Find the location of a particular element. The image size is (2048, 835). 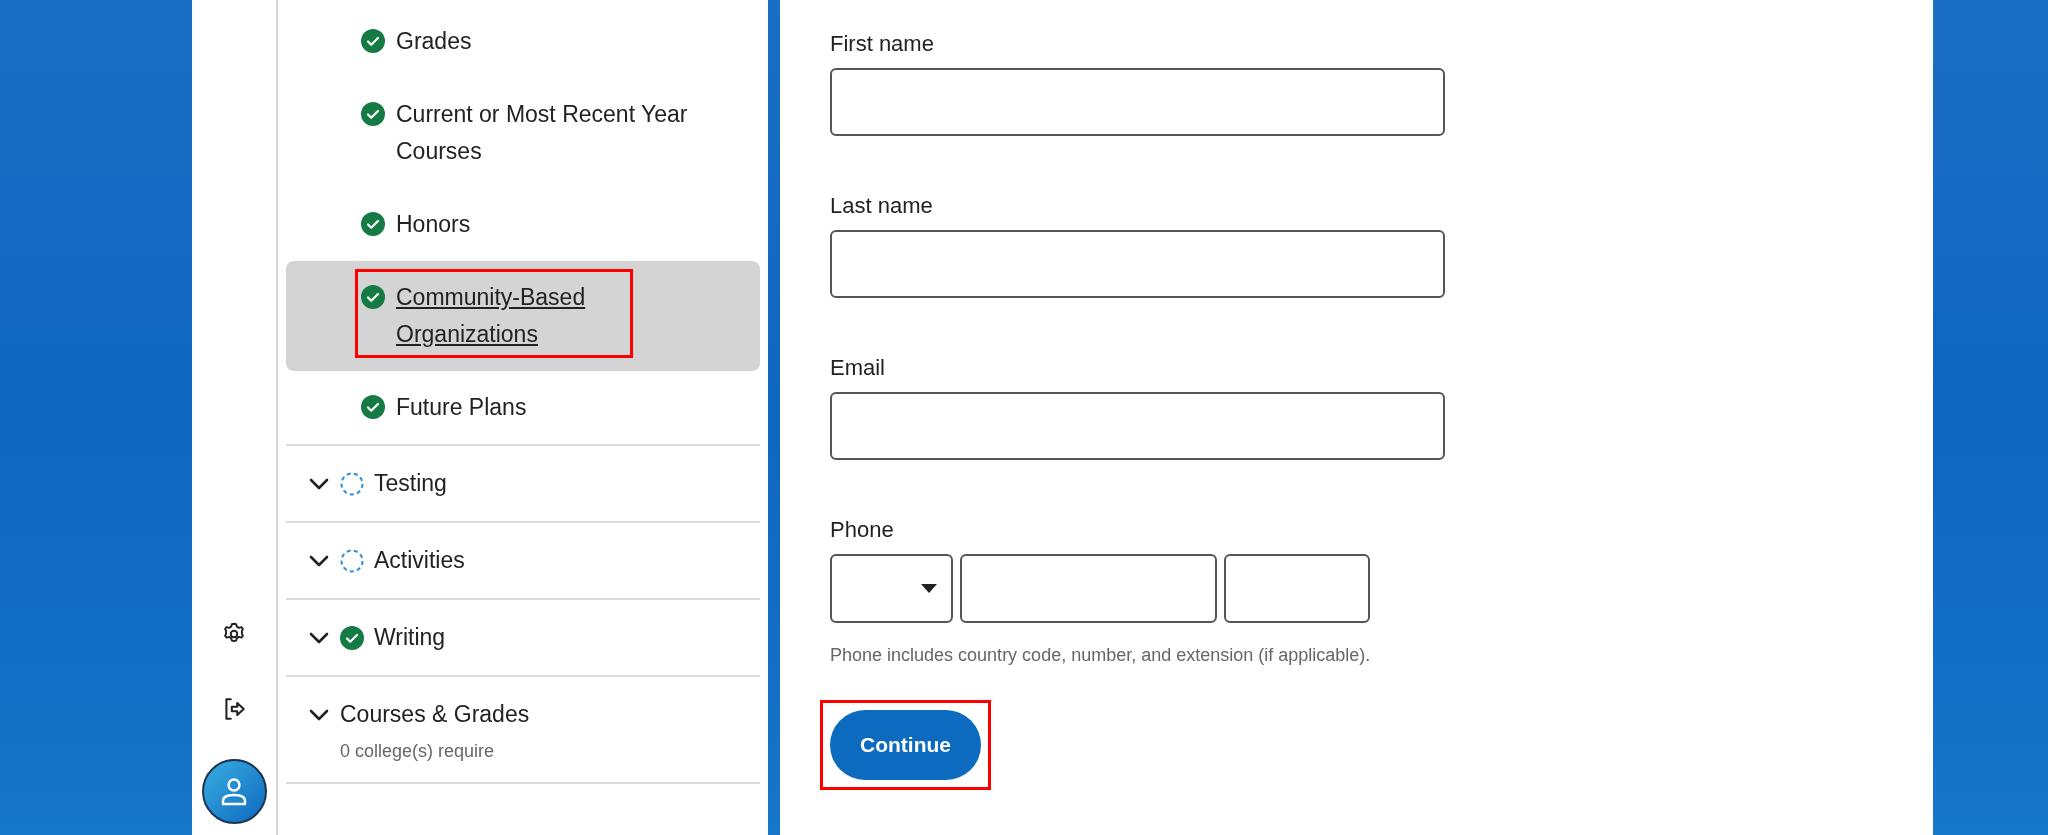

subitem-label: Current or Most Recent Year Courses is located at coordinates (548, 133).